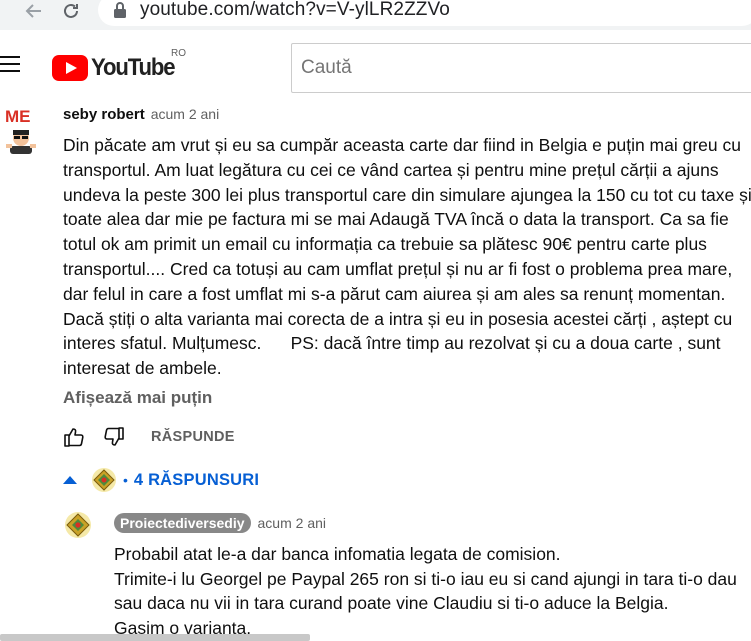 The height and width of the screenshot is (641, 751). I want to click on reply-button: RĂSPUNDE, so click(193, 437).